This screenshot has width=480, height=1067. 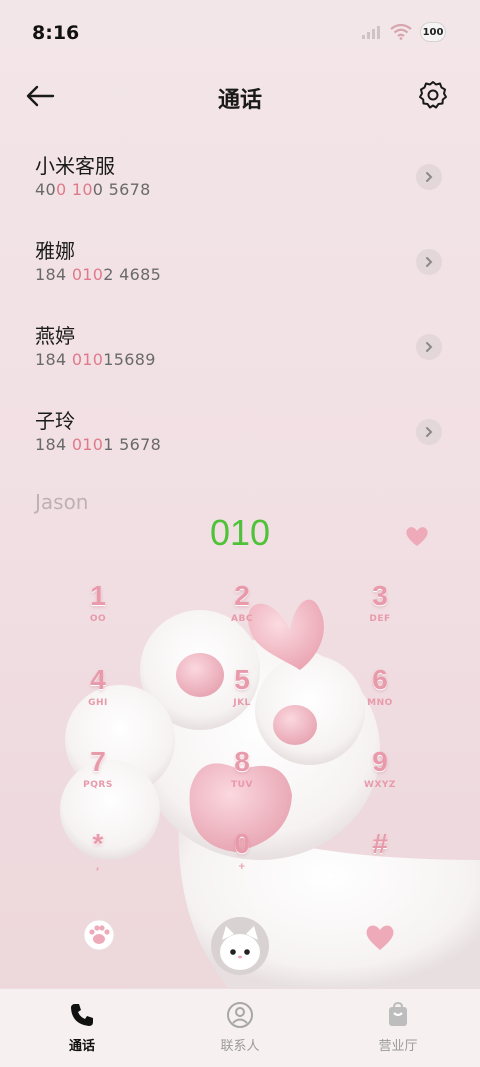 What do you see at coordinates (98, 602) in the screenshot?
I see `key-1: 1 OO` at bounding box center [98, 602].